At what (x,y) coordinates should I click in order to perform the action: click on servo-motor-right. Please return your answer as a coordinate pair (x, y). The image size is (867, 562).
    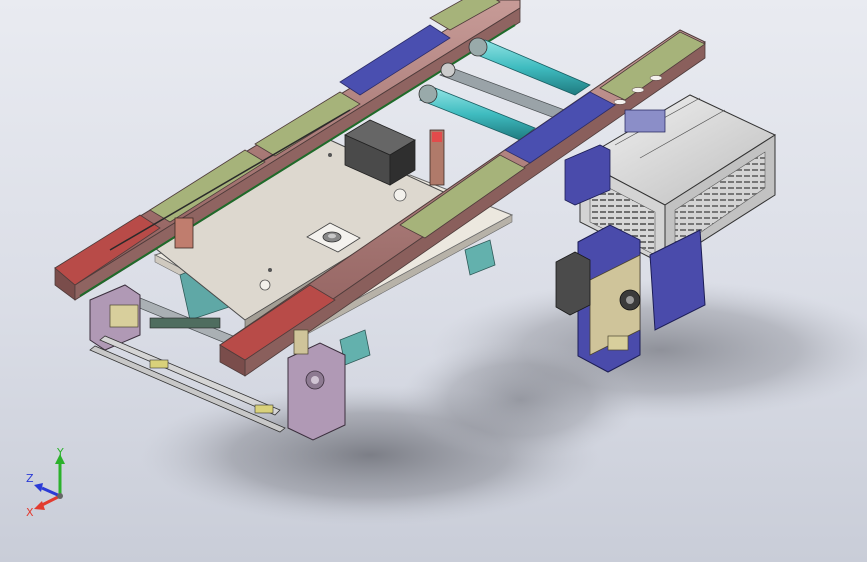
    Looking at the image, I should click on (573, 283).